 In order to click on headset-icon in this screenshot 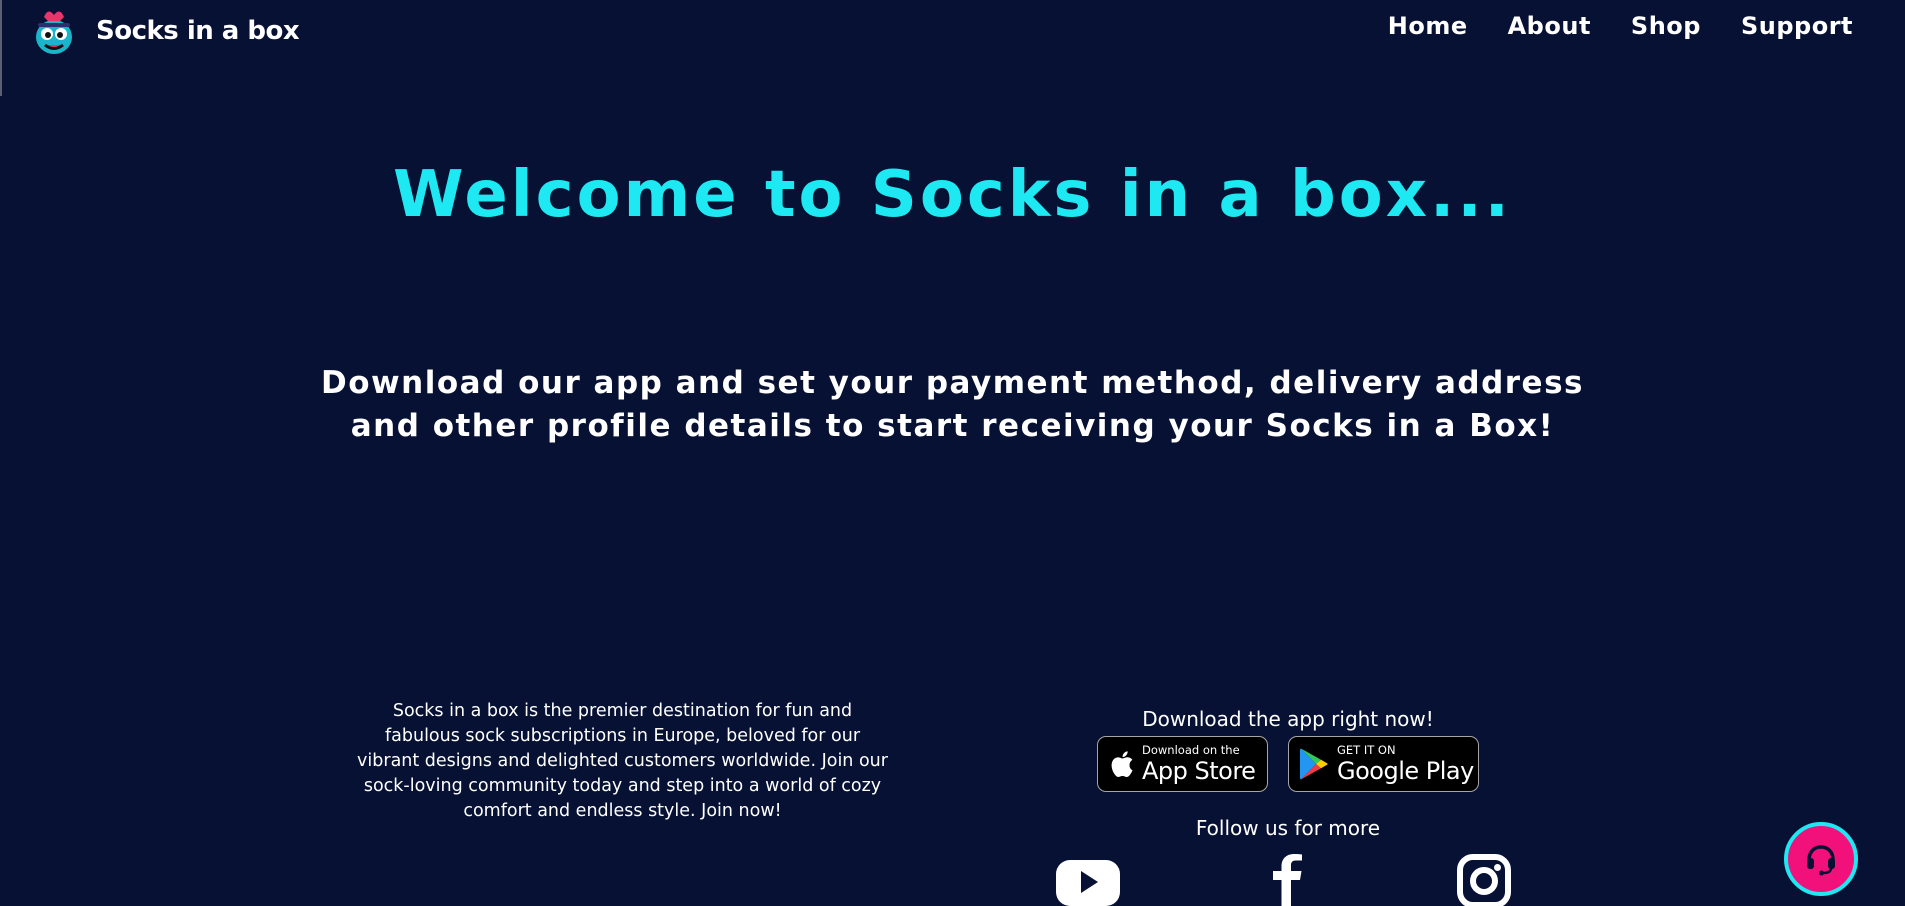, I will do `click(1821, 860)`.